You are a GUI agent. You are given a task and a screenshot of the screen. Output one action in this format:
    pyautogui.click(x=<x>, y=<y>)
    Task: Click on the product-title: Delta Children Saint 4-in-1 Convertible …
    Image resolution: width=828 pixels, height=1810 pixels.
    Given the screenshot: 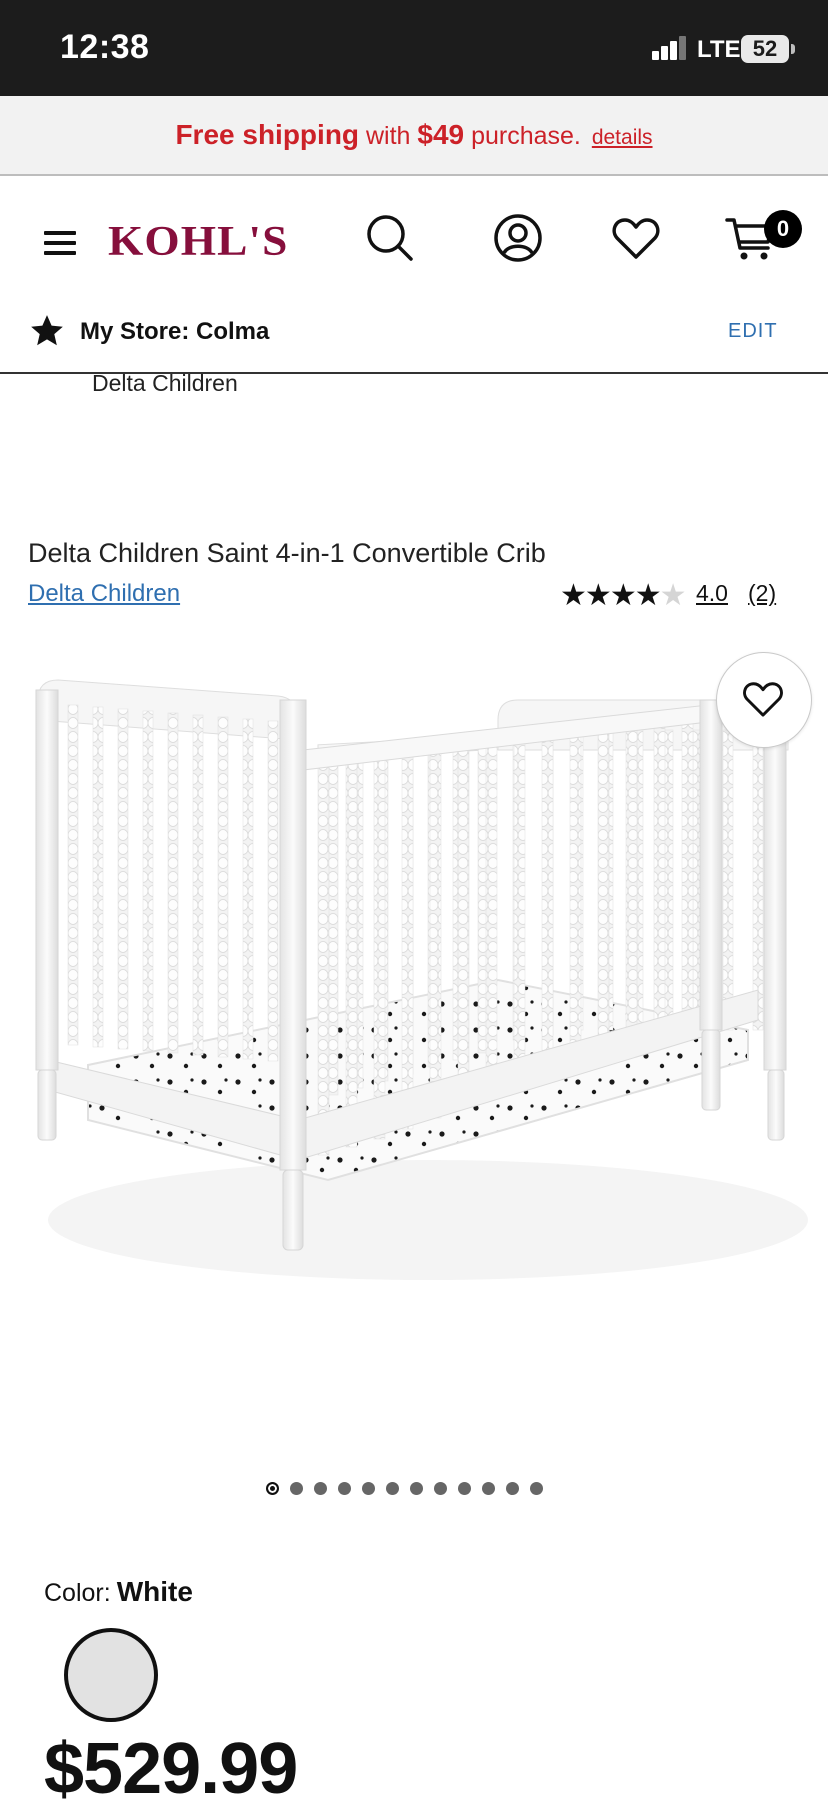 What is the action you would take?
    pyautogui.click(x=287, y=553)
    